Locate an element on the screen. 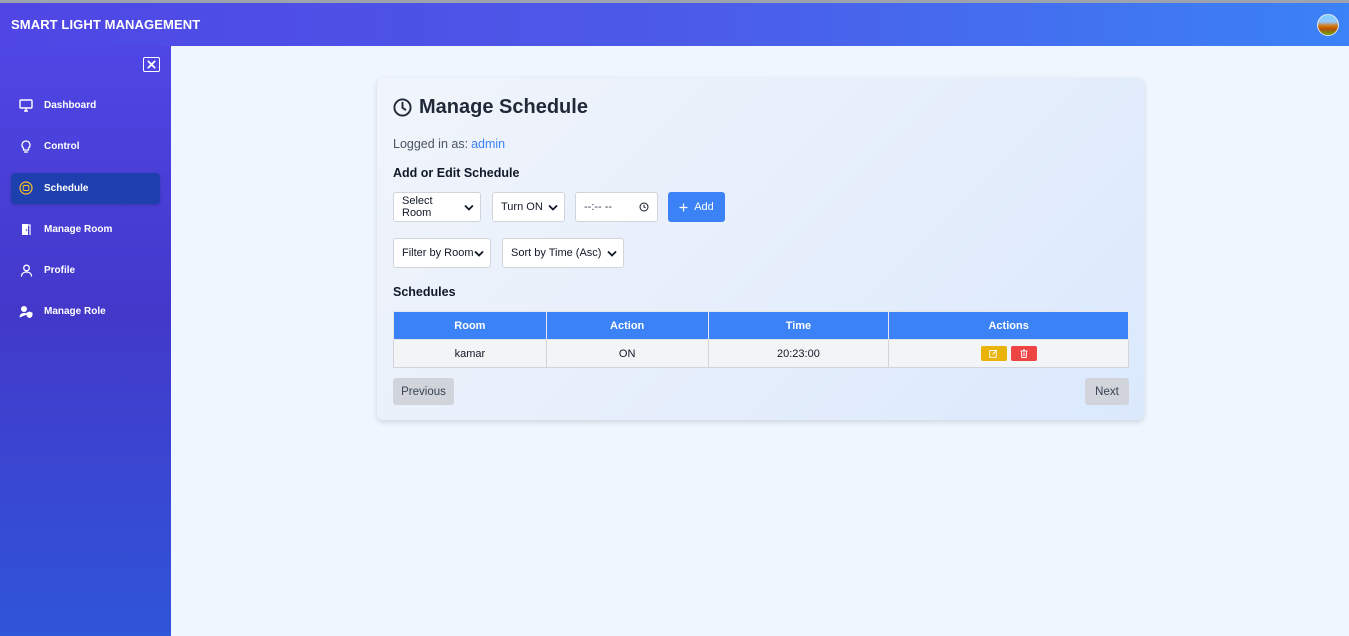 Image resolution: width=1349 pixels, height=636 pixels. action-select: Turn ON is located at coordinates (528, 207).